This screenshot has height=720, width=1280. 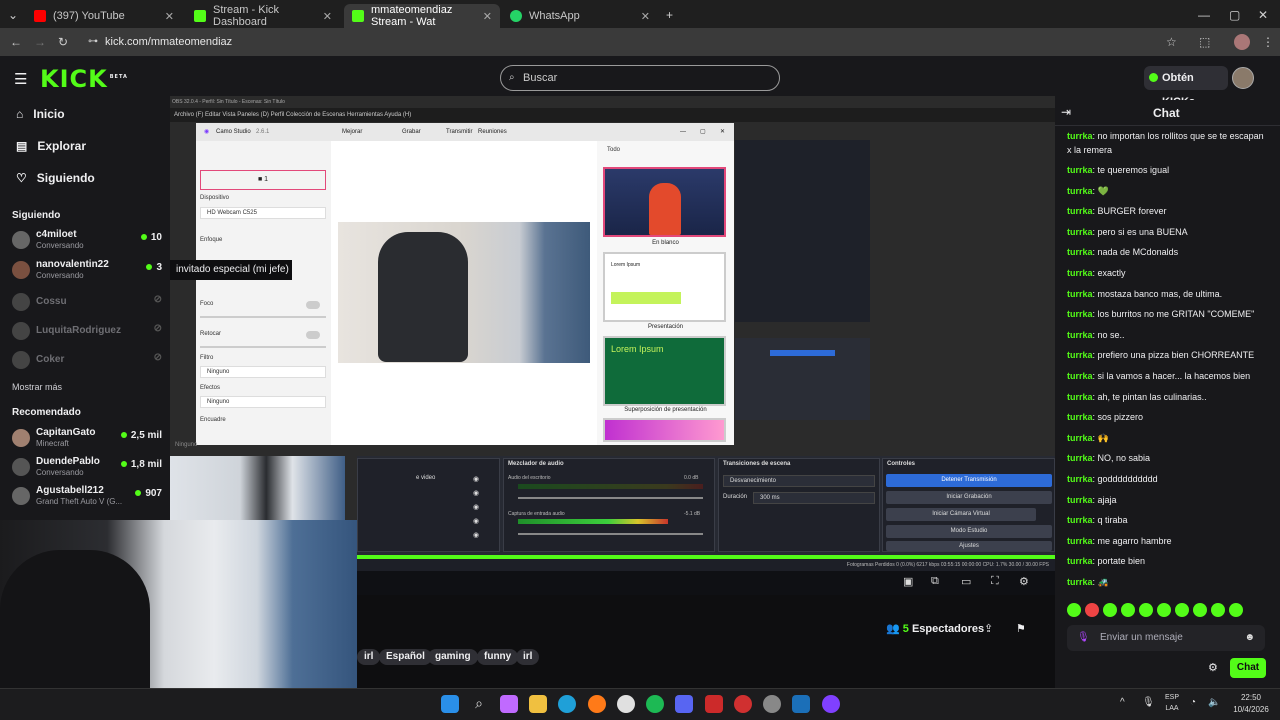 I want to click on following-channel: Coker ⊘, so click(x=87, y=360).